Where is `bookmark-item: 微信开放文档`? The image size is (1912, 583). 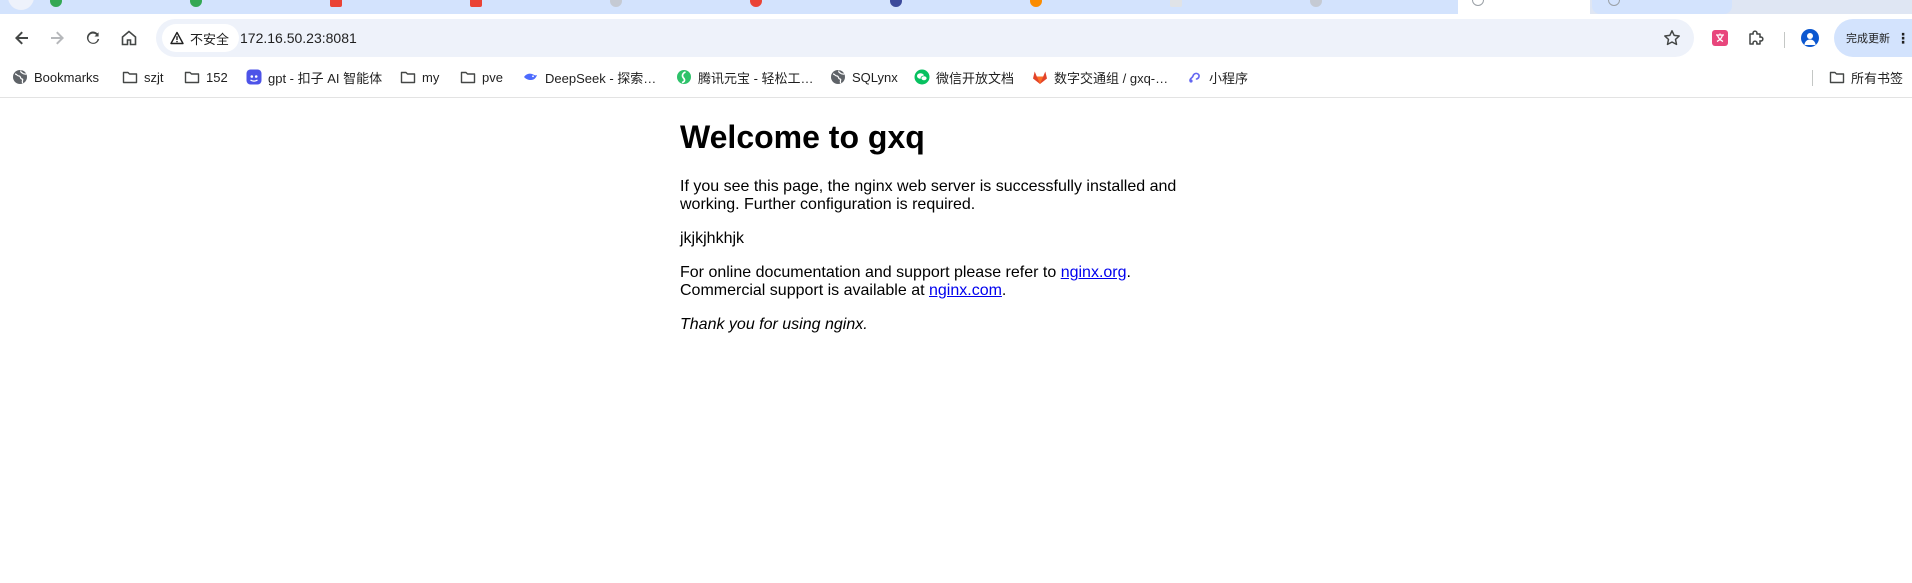
bookmark-item: 微信开放文档 is located at coordinates (964, 77).